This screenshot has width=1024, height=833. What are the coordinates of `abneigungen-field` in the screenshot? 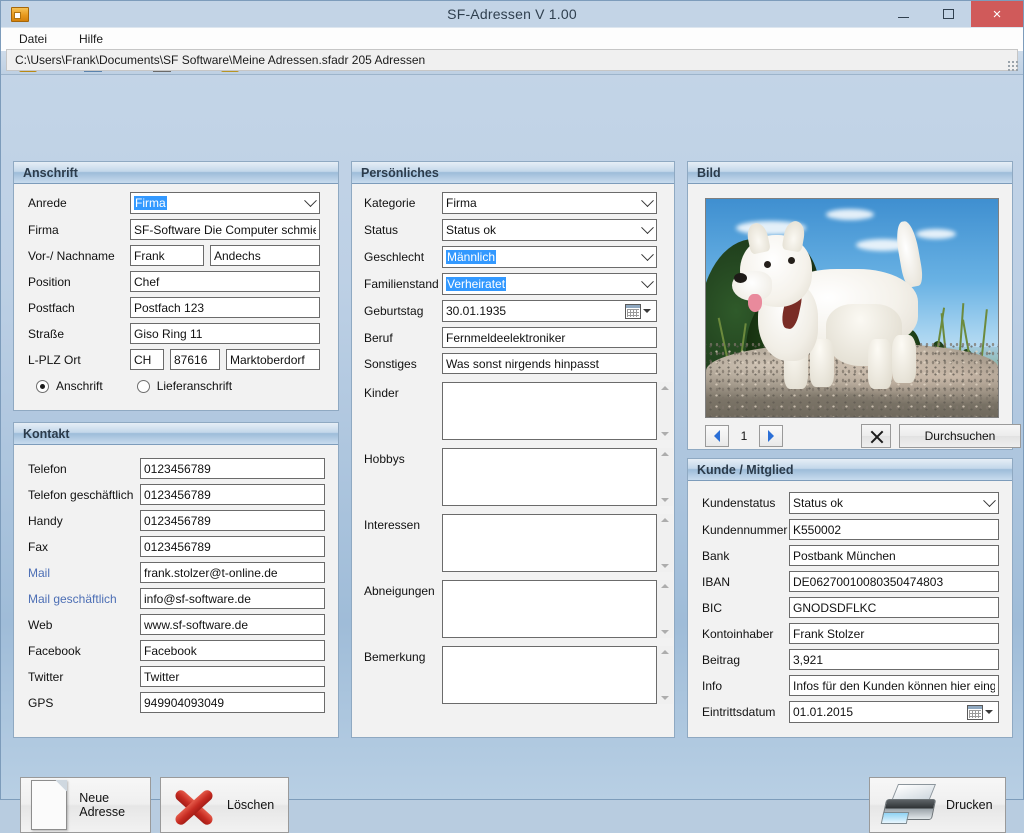 It's located at (557, 609).